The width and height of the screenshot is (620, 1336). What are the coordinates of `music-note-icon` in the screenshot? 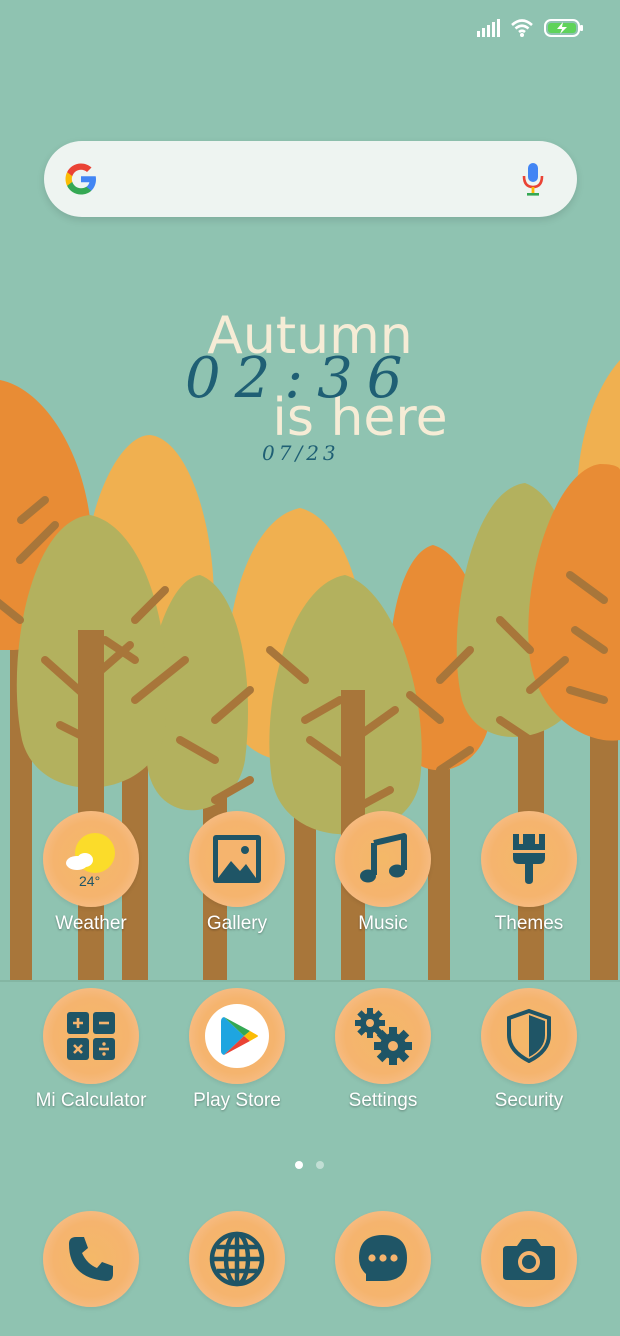 It's located at (383, 858).